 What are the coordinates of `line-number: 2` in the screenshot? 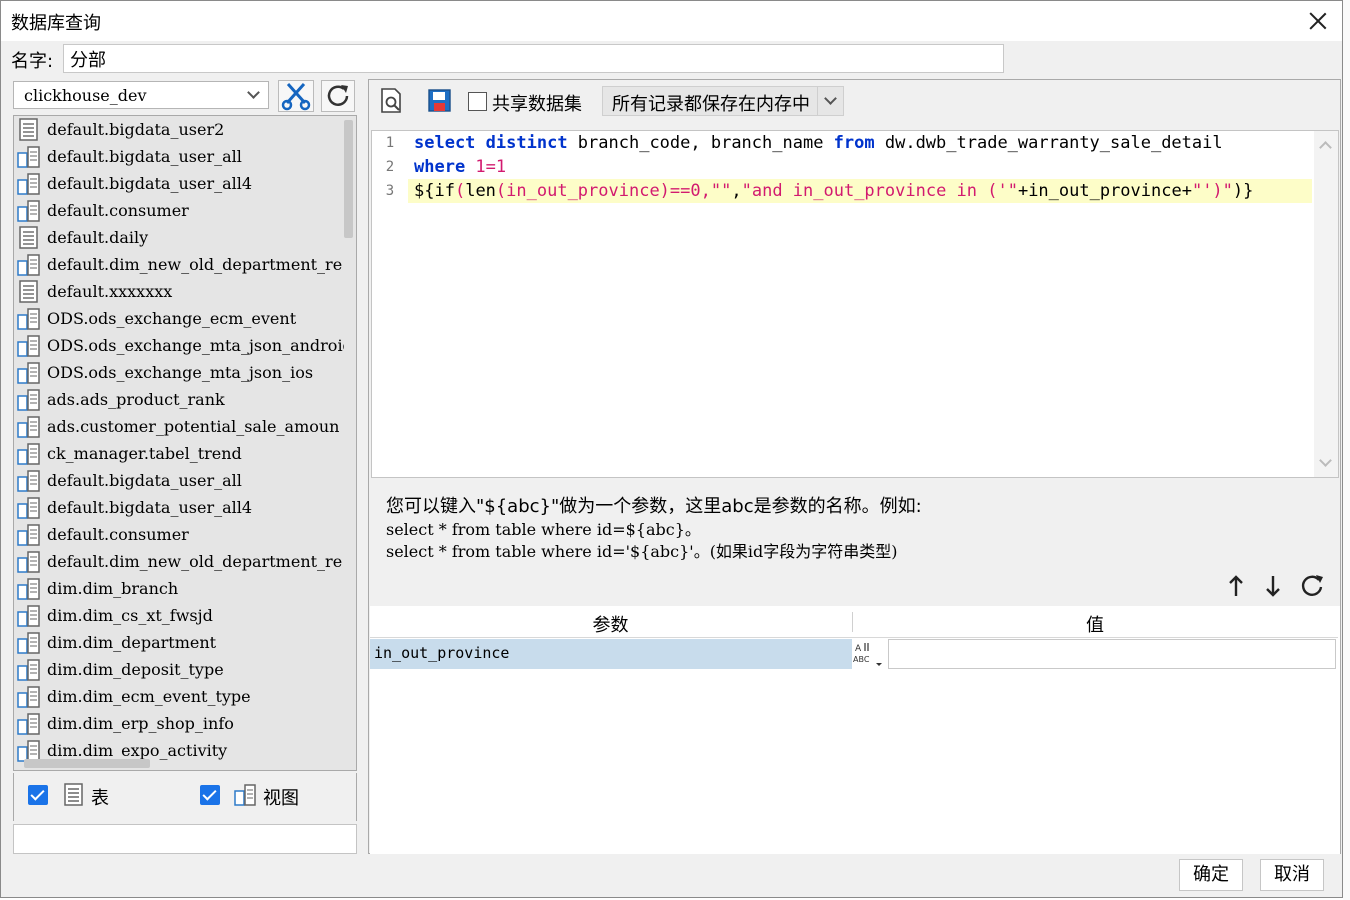 It's located at (390, 167).